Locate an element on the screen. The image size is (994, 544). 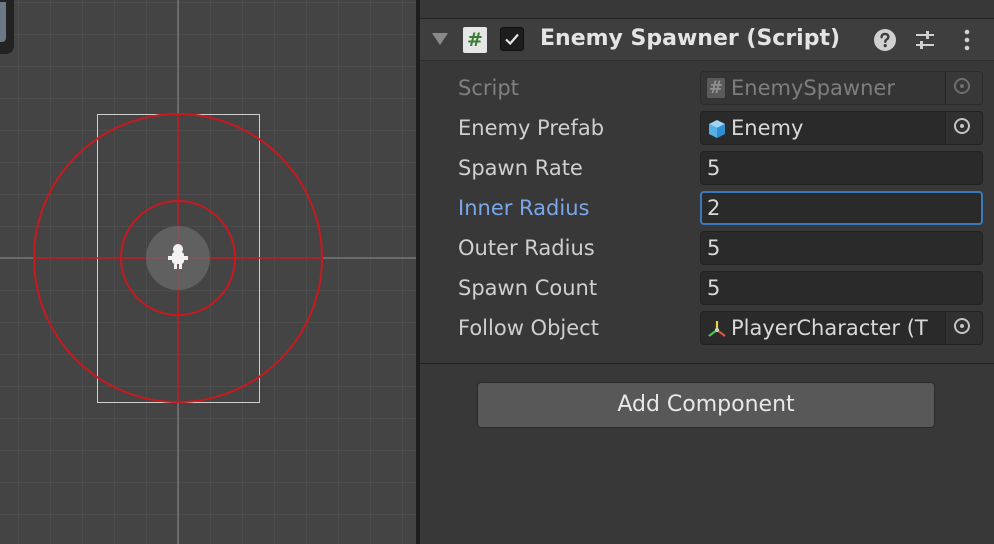
transform-icon is located at coordinates (717, 329).